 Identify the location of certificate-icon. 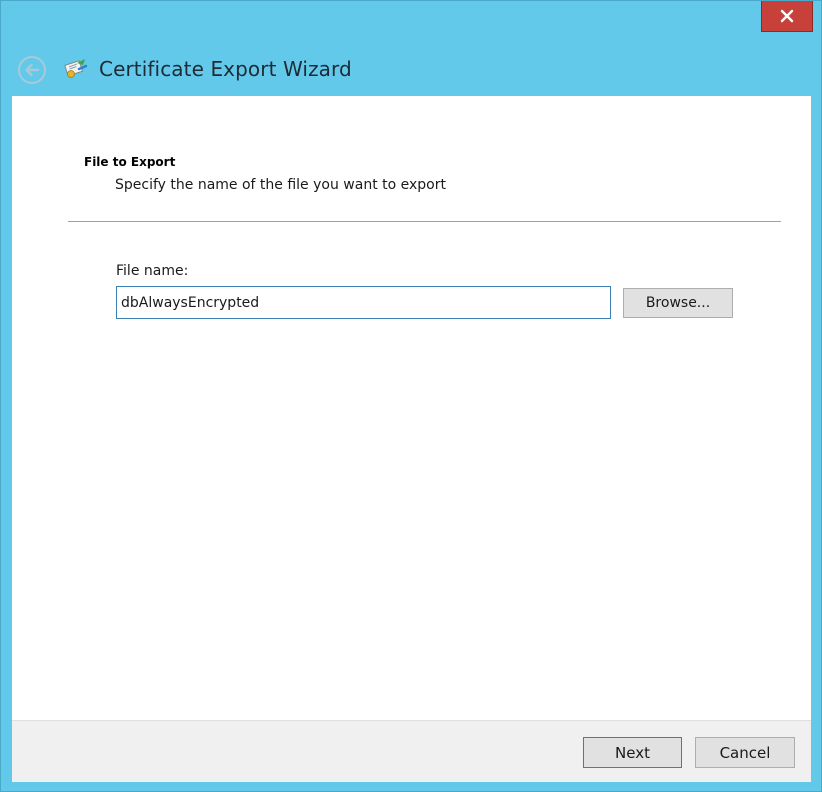
(76, 68).